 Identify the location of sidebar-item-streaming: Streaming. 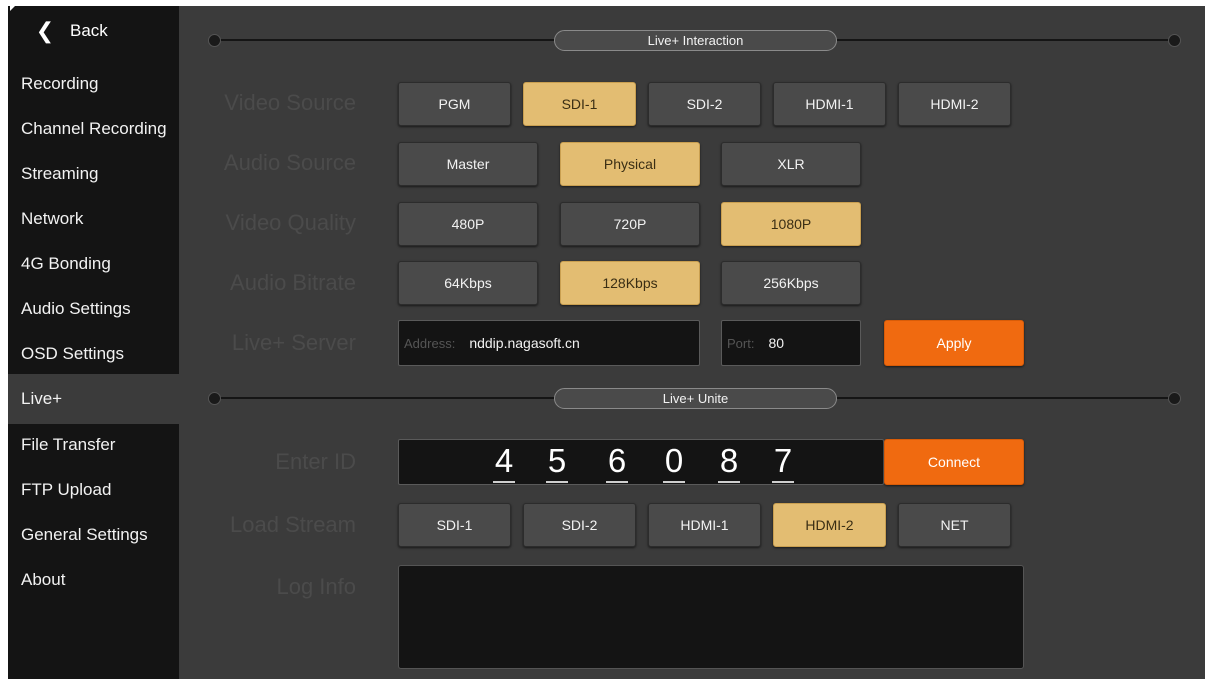
(93, 174).